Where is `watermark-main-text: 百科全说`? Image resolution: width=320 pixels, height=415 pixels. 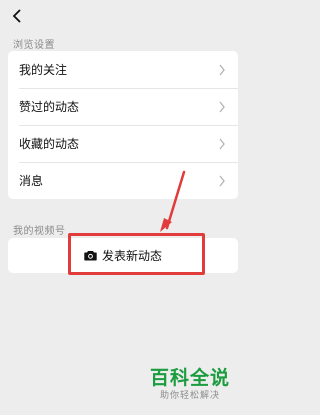
watermark-main-text: 百科全说 is located at coordinates (189, 378).